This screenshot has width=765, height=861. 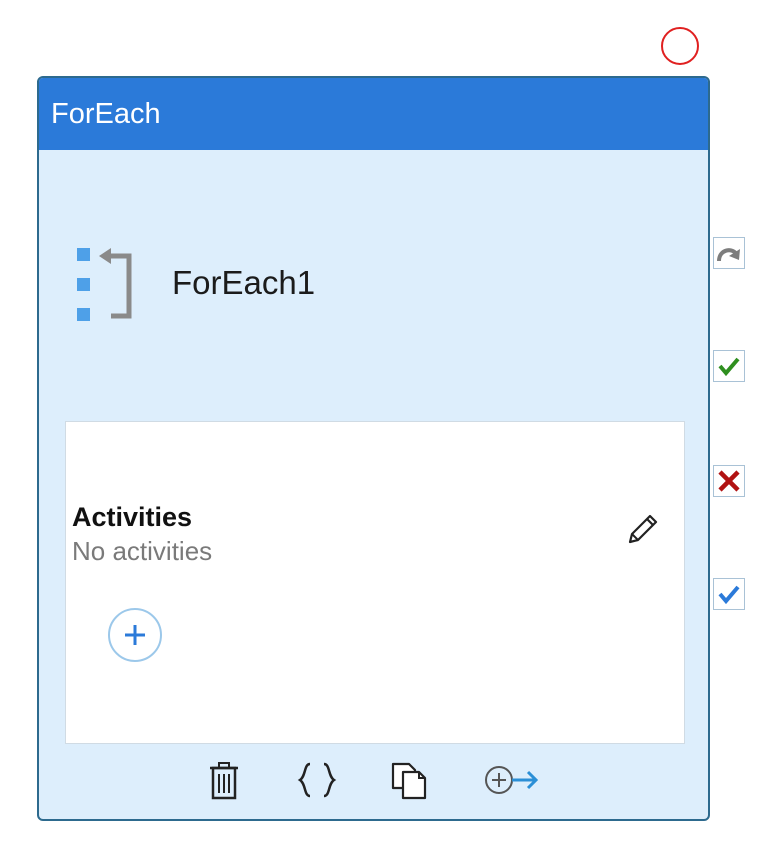 I want to click on success-check-icon, so click(x=729, y=367).